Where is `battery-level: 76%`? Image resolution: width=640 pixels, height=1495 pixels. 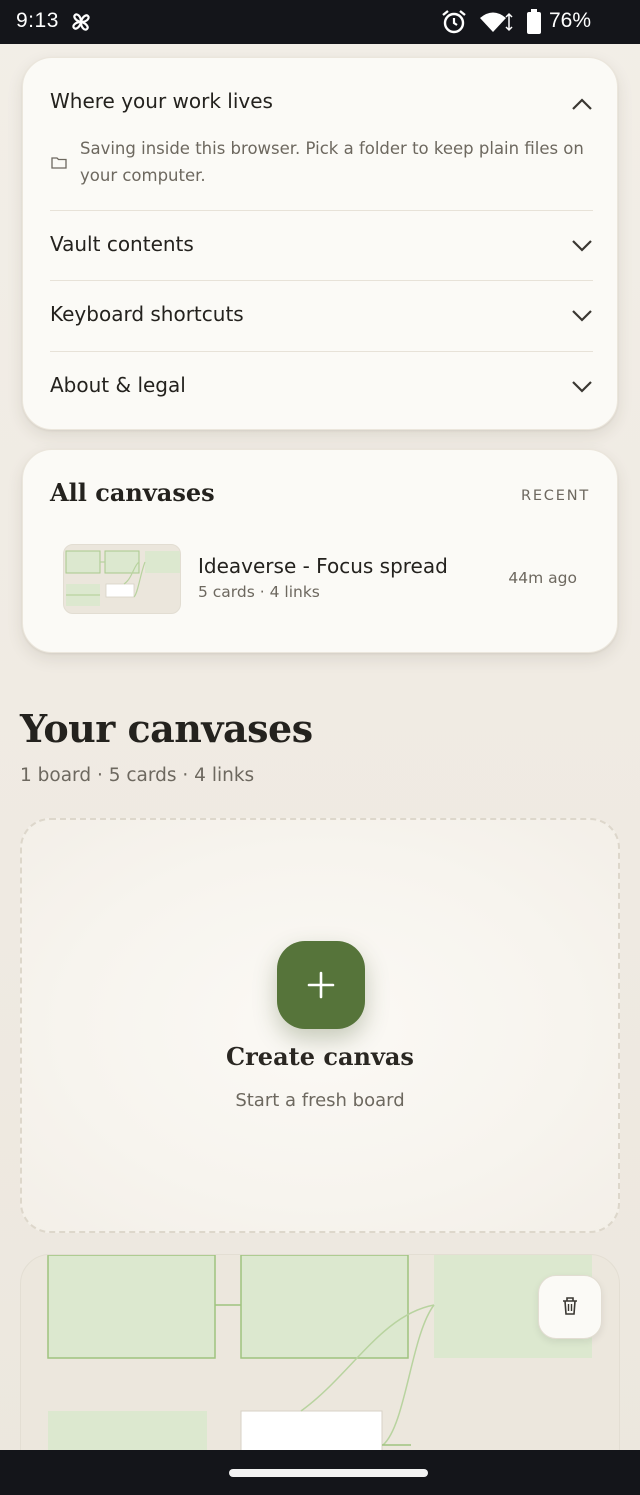
battery-level: 76% is located at coordinates (570, 20).